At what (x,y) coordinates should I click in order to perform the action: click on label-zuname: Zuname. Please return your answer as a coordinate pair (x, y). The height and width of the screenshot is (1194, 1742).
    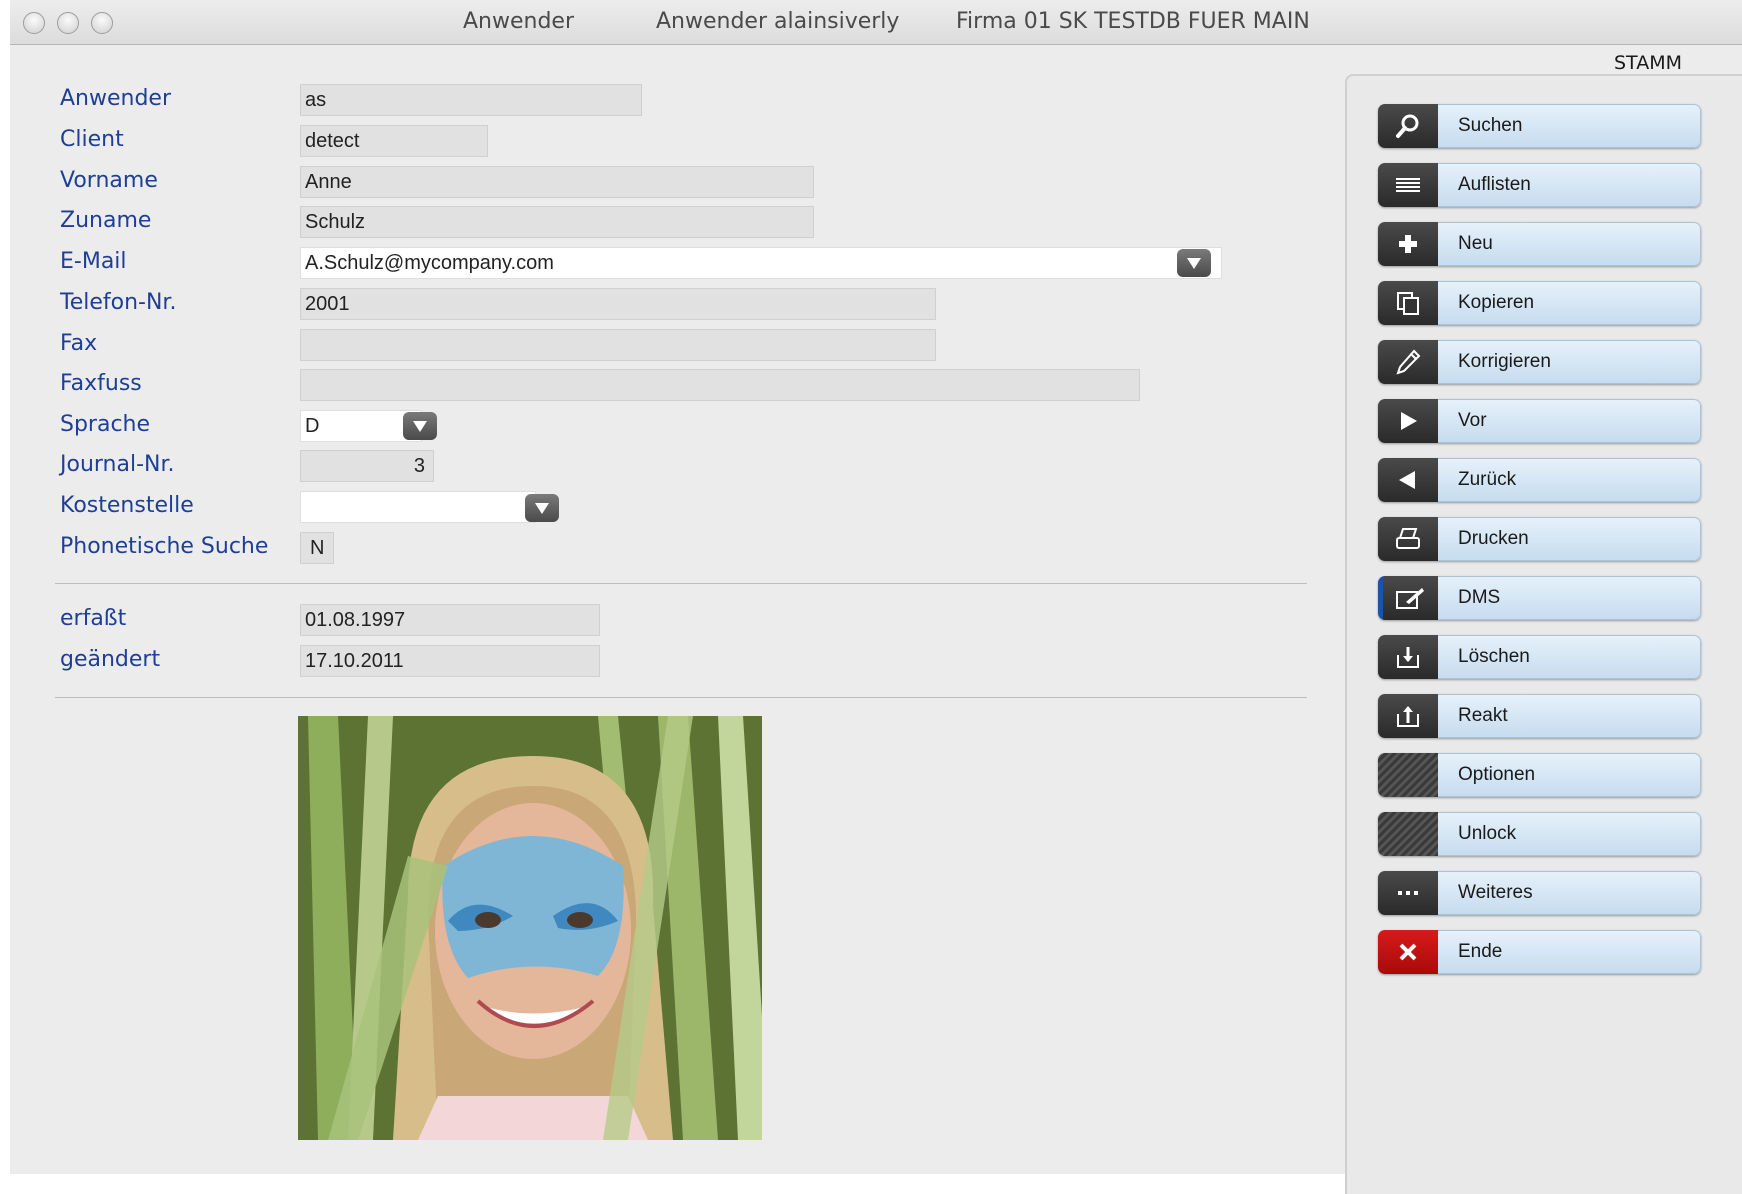
    Looking at the image, I should click on (106, 220).